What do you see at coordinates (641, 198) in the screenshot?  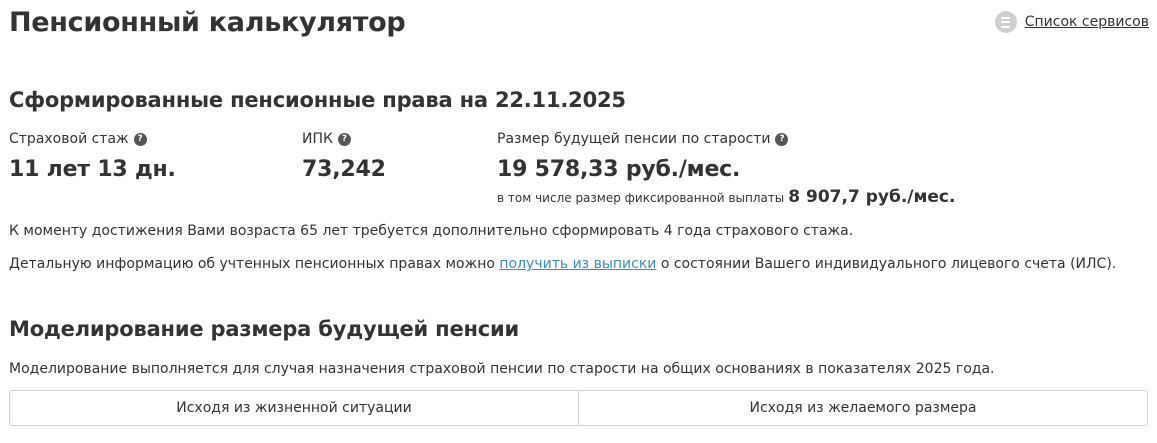 I see `fixed-payment-label: в том числе размер фиксированной выплаты` at bounding box center [641, 198].